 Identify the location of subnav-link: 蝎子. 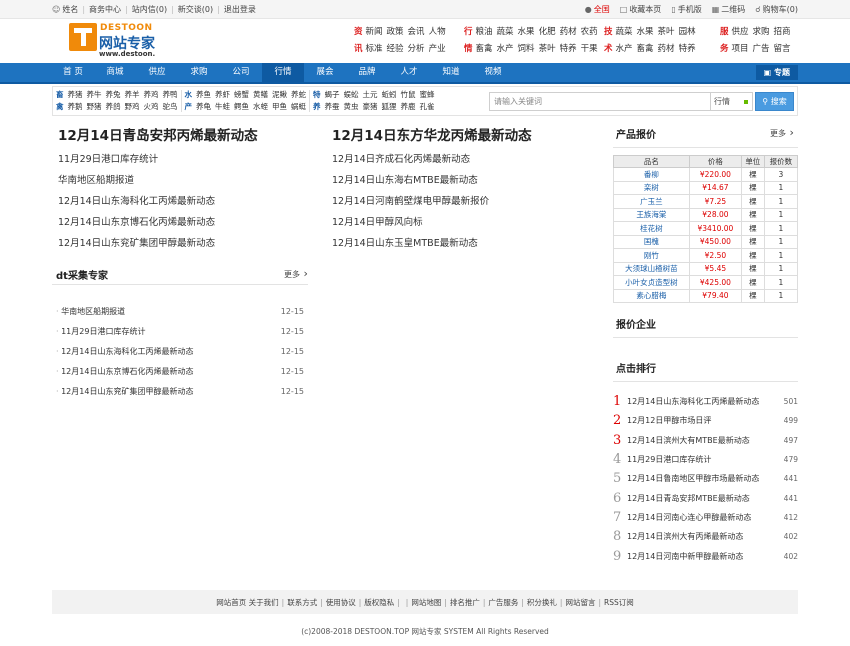
(332, 95).